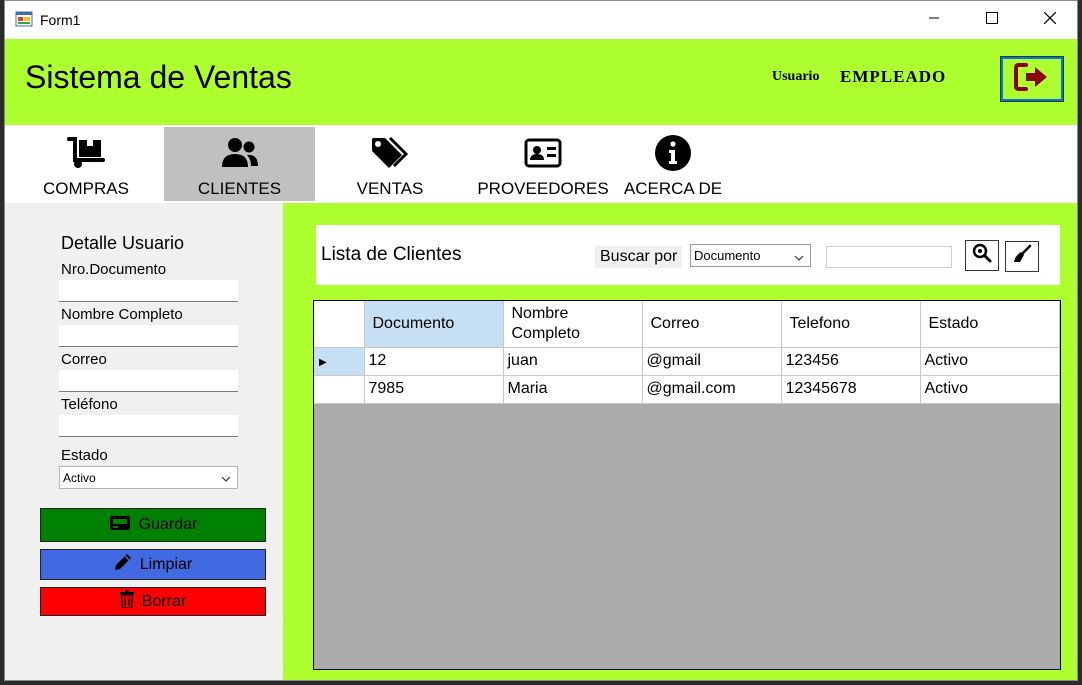  Describe the element at coordinates (148, 477) in the screenshot. I see `estado-select: Activo` at that location.